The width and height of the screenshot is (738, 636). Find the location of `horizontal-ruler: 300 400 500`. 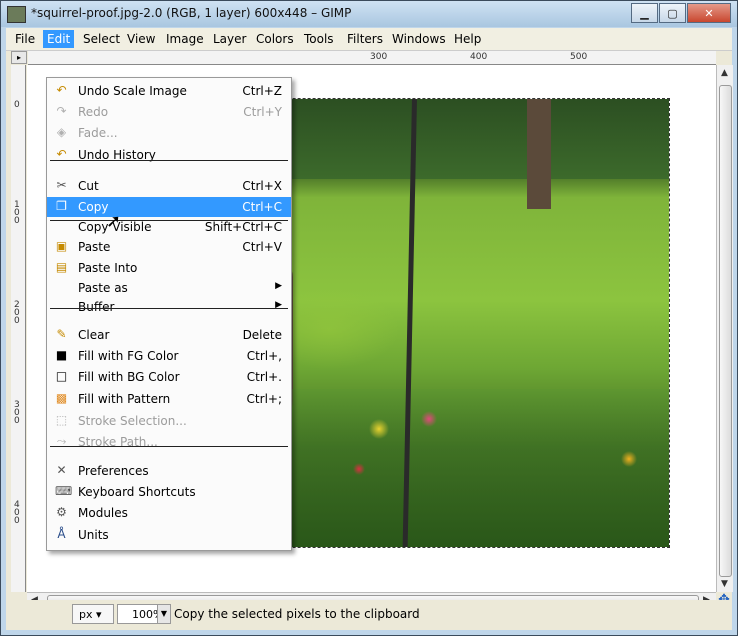

horizontal-ruler: 300 400 500 is located at coordinates (372, 58).